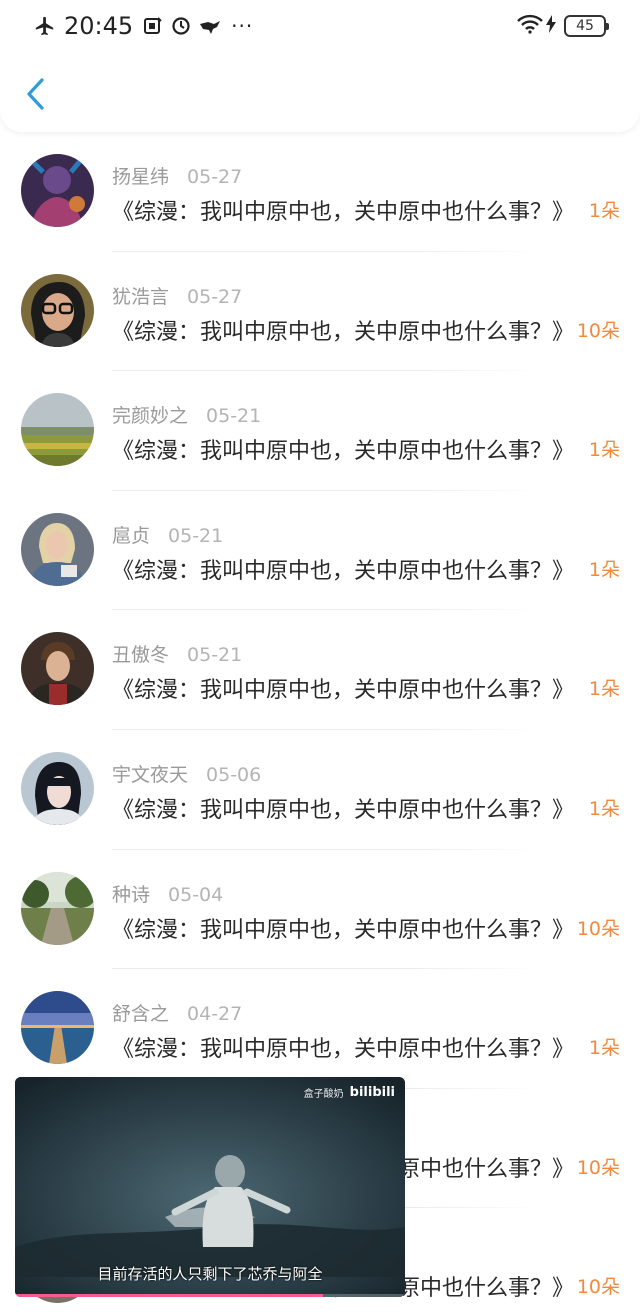  What do you see at coordinates (372, 1092) in the screenshot?
I see `bilibili-logo: bilibili` at bounding box center [372, 1092].